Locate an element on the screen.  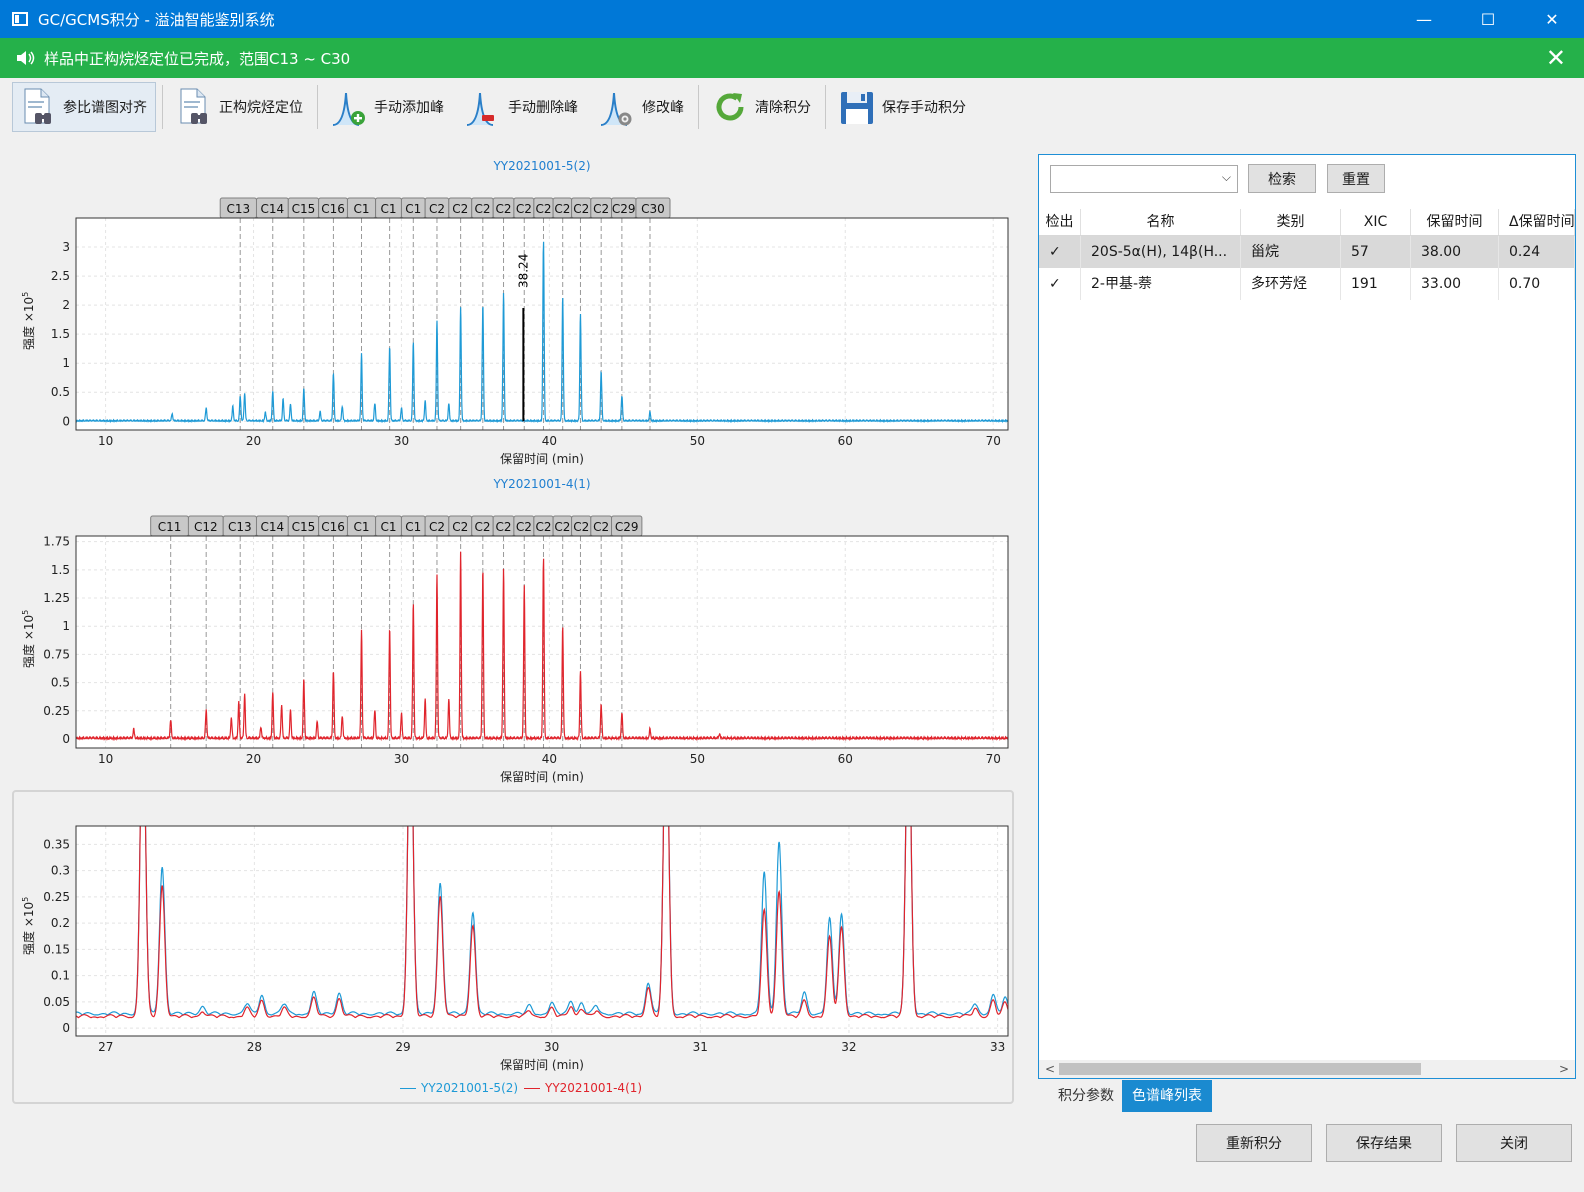
legend-item-red: YY2021001-4(1) is located at coordinates (583, 1088).